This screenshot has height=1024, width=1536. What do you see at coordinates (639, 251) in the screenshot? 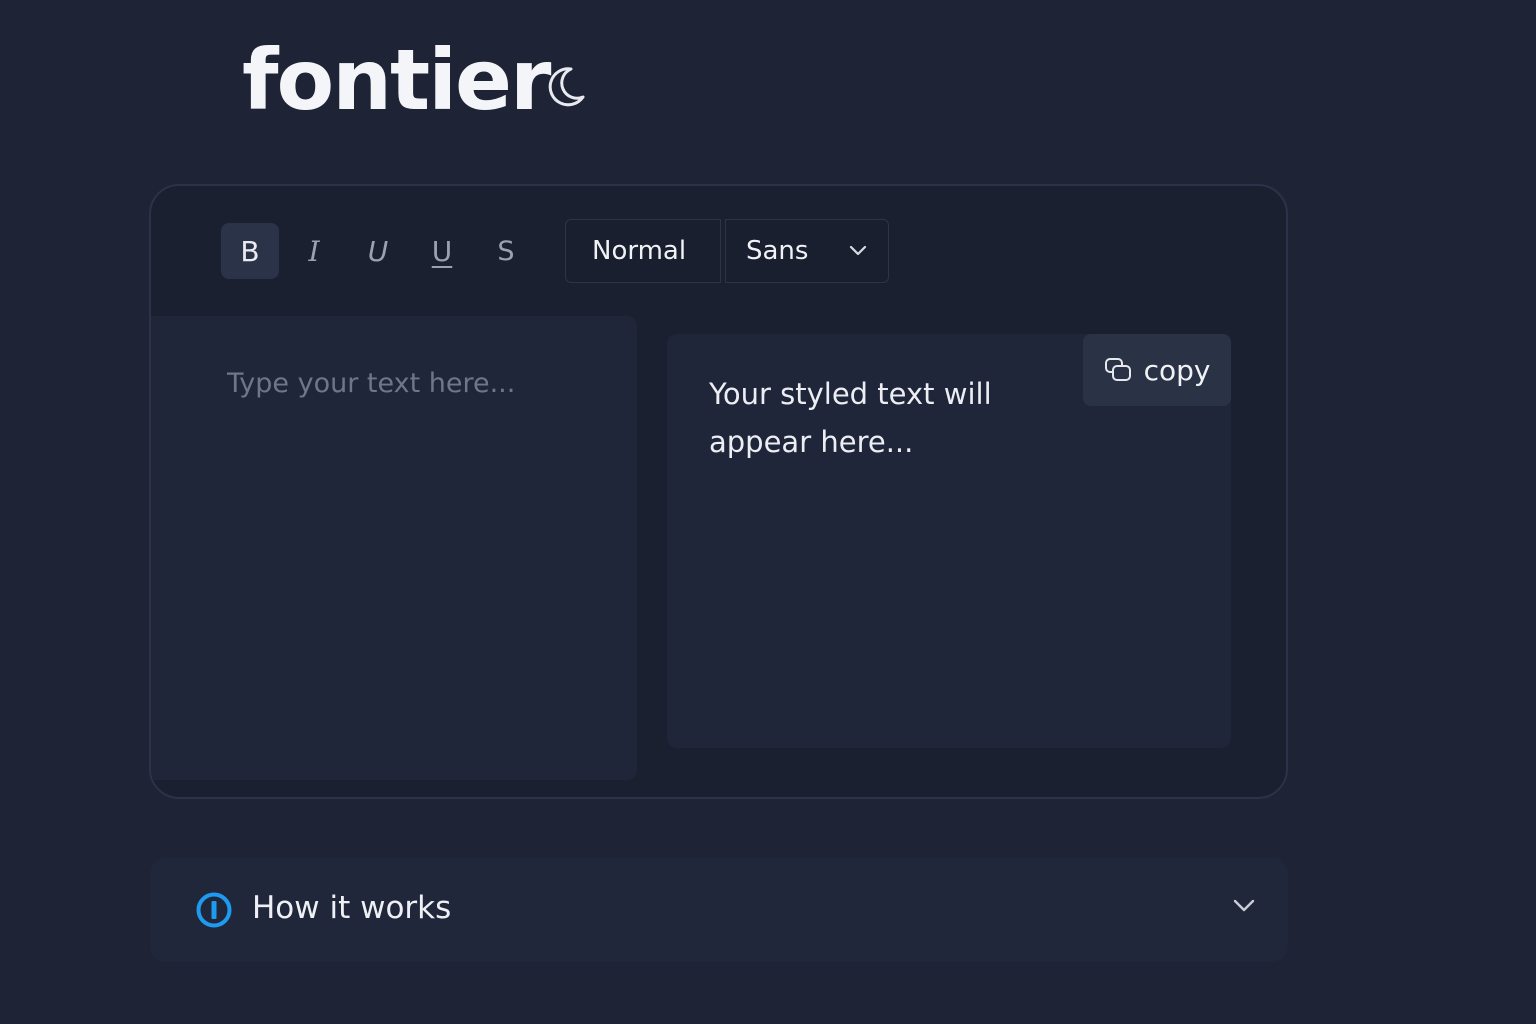
I see `size-select-value: Normal` at bounding box center [639, 251].